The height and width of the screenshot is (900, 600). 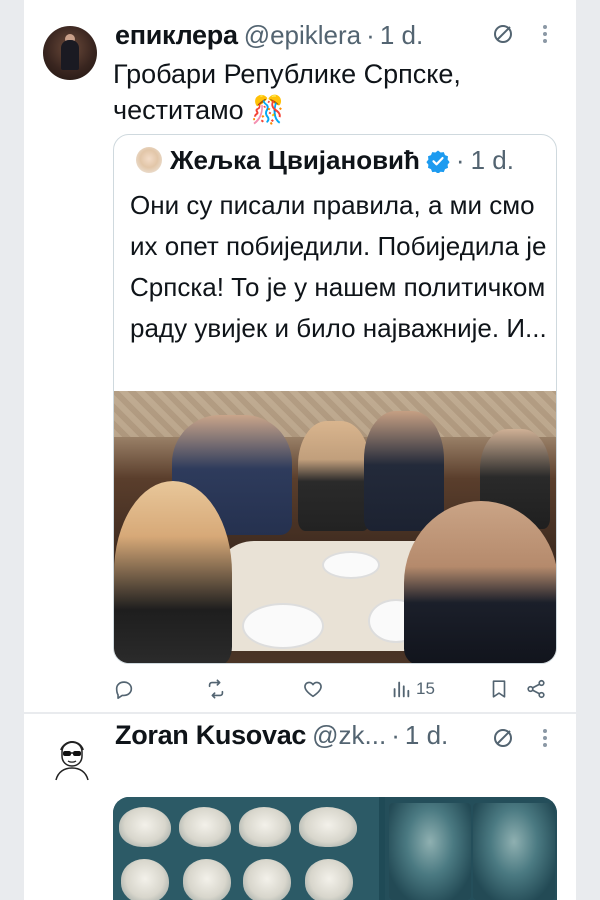 What do you see at coordinates (300, 689) in the screenshot?
I see `tweet-actions-bar: 15` at bounding box center [300, 689].